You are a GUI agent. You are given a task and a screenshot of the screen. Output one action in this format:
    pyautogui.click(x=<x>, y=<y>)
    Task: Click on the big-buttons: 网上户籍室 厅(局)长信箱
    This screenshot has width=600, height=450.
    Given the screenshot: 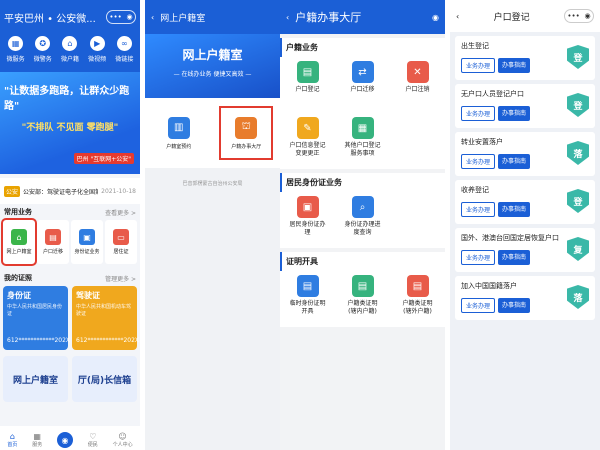 What is the action you would take?
    pyautogui.click(x=70, y=379)
    